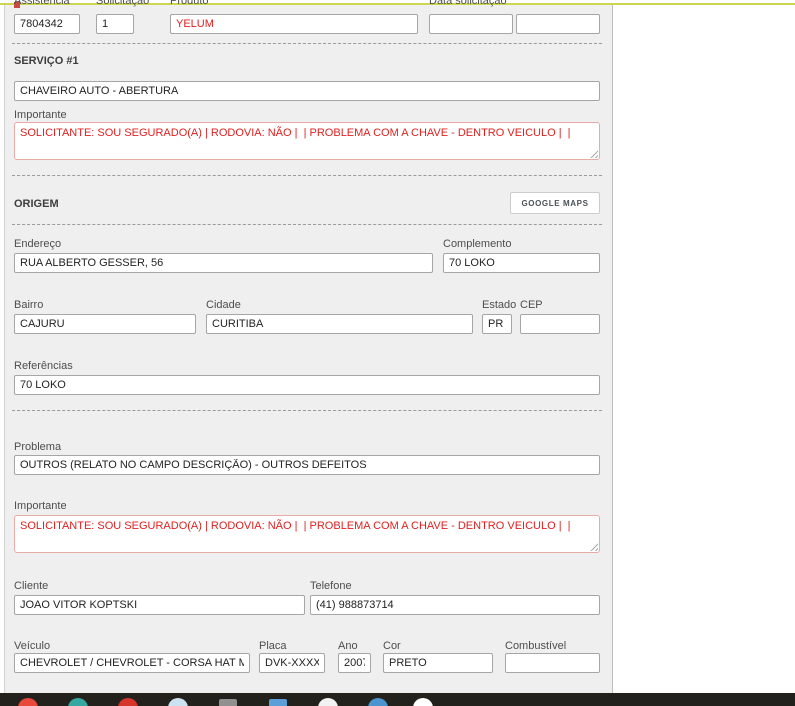 The width and height of the screenshot is (795, 706). I want to click on produto-label: Produto, so click(189, 3).